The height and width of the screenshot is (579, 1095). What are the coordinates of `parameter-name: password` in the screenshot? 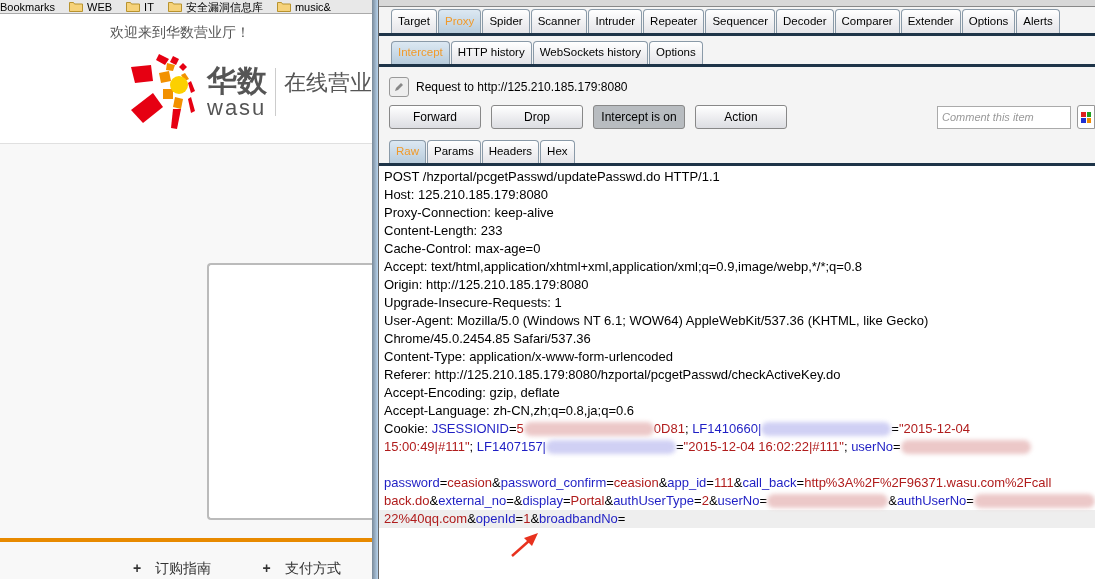 It's located at (412, 483).